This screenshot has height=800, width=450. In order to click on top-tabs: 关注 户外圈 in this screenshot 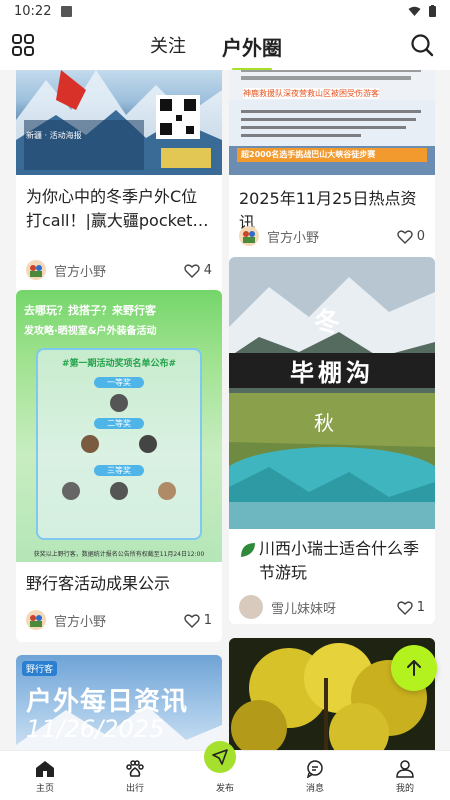, I will do `click(216, 51)`.